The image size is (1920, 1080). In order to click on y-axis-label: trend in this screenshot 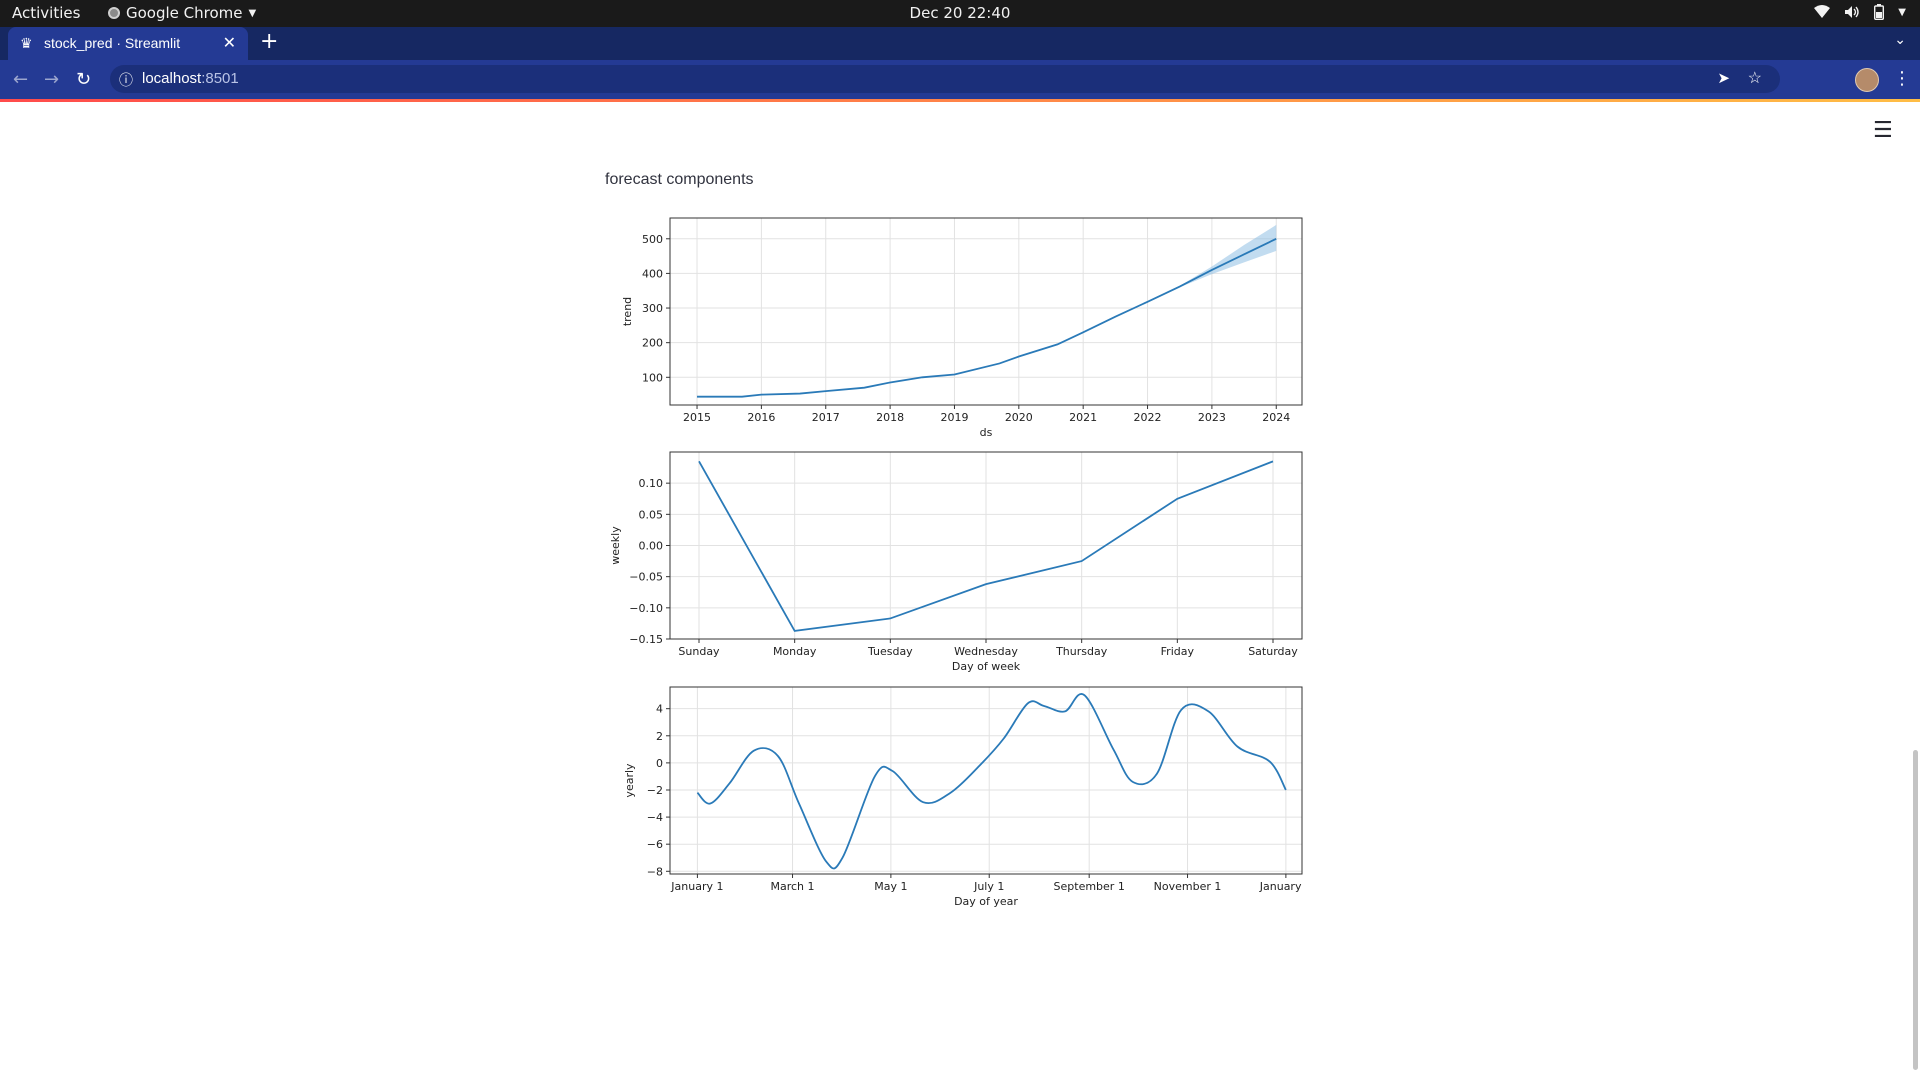, I will do `click(627, 311)`.